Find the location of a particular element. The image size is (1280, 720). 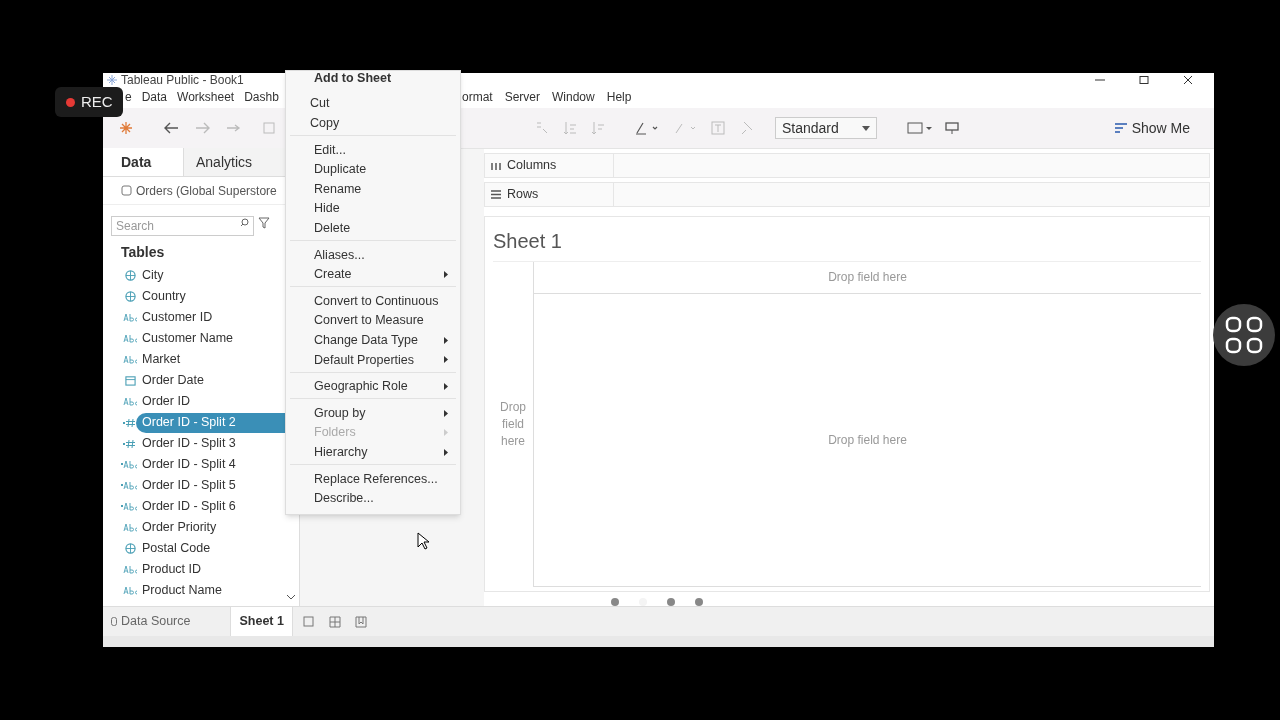

menu-item: Server is located at coordinates (522, 97).